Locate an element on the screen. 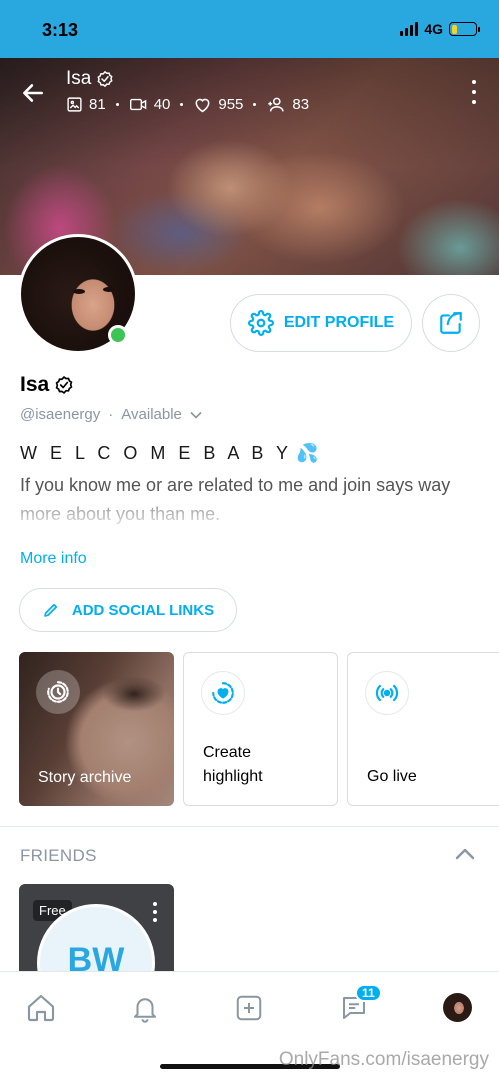 This screenshot has height=1080, width=499. fans-count: 83 is located at coordinates (301, 104).